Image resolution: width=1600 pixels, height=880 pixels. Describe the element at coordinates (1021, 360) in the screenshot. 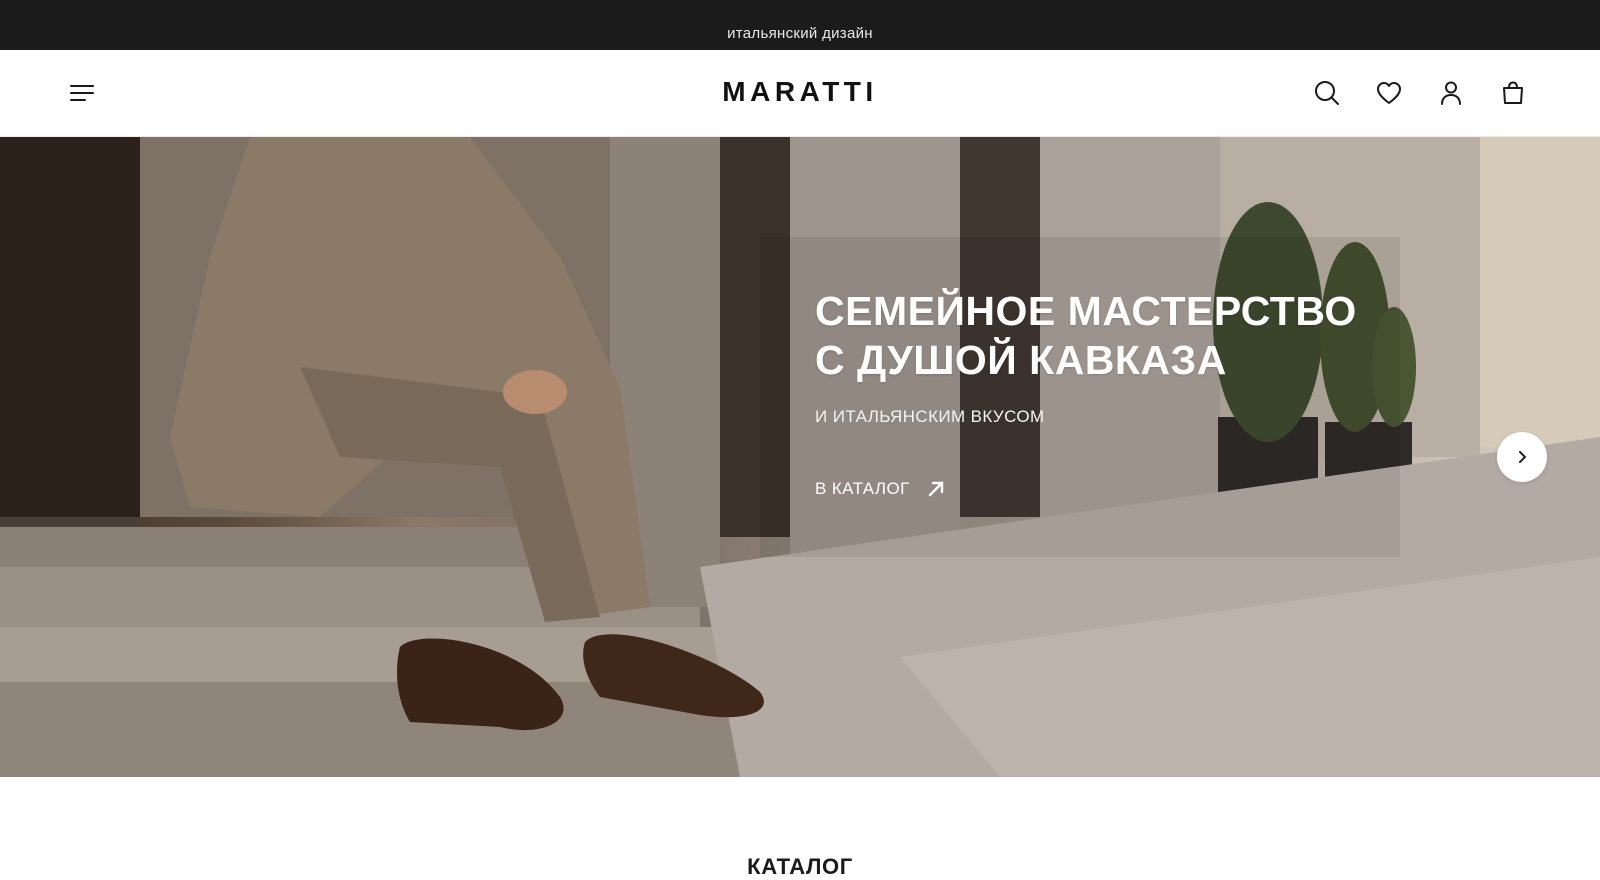

I see `hero-title-line-2: С ДУШОЙ КАВКАЗА` at that location.